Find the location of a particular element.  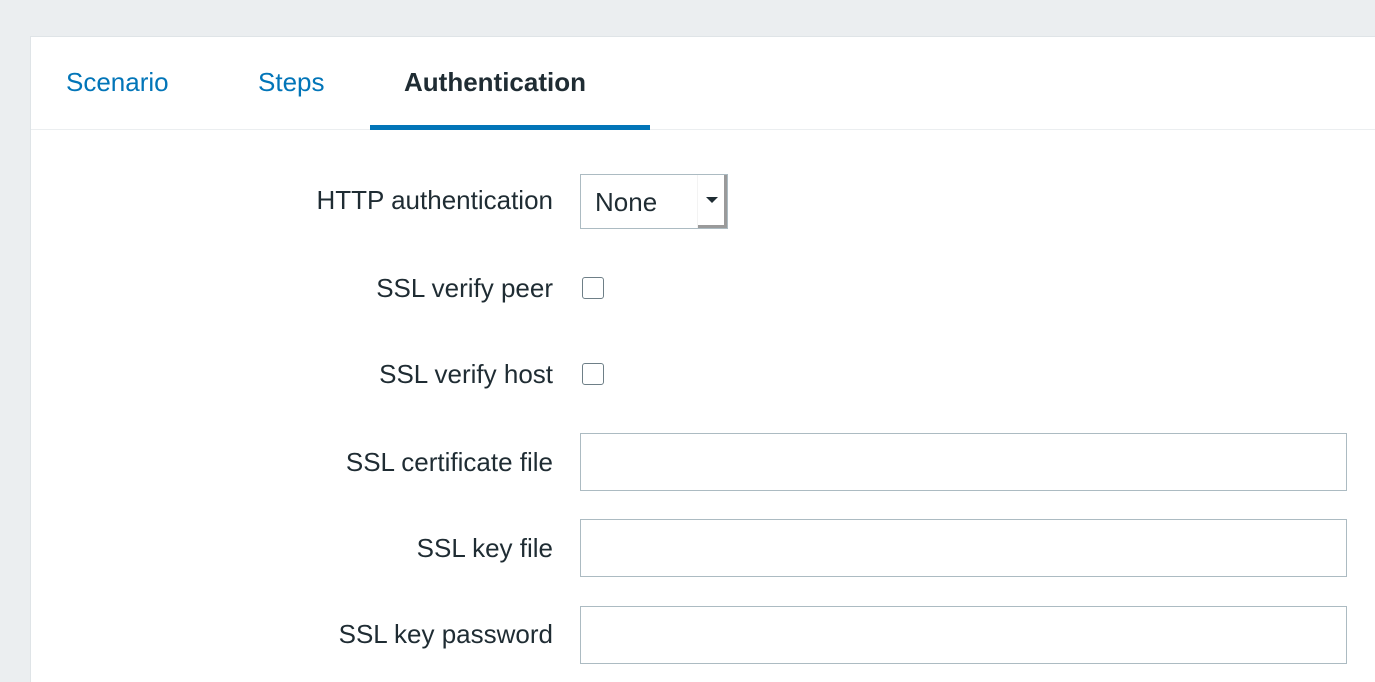

ssl-certificate-file-input is located at coordinates (963, 462).